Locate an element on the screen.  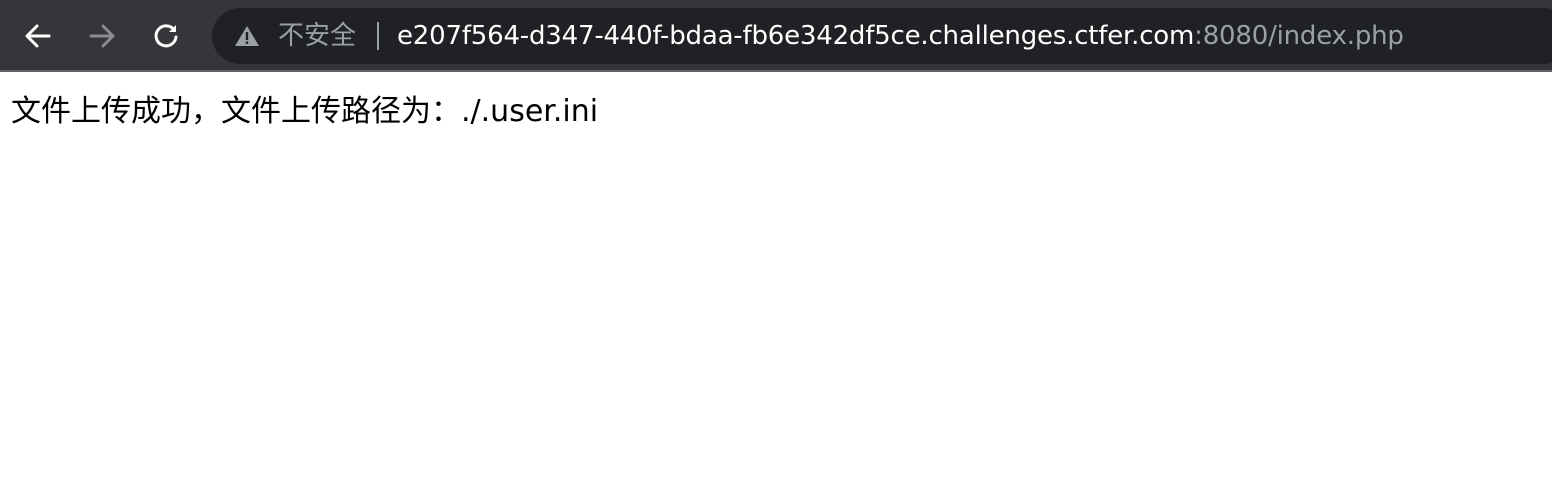
url-port-path: :8080/index.php is located at coordinates (1299, 36).